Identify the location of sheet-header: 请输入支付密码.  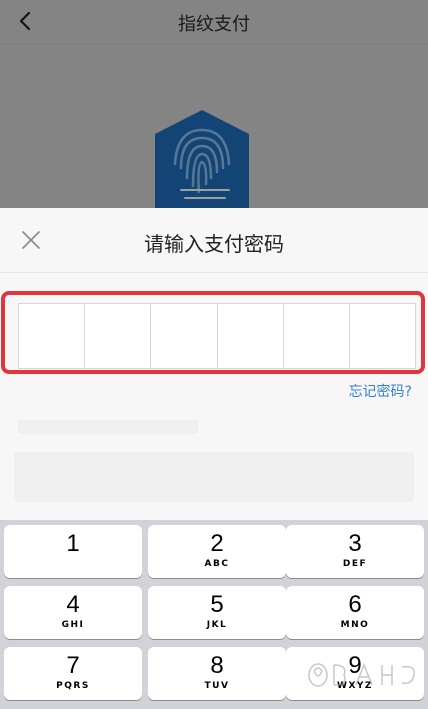
(214, 240).